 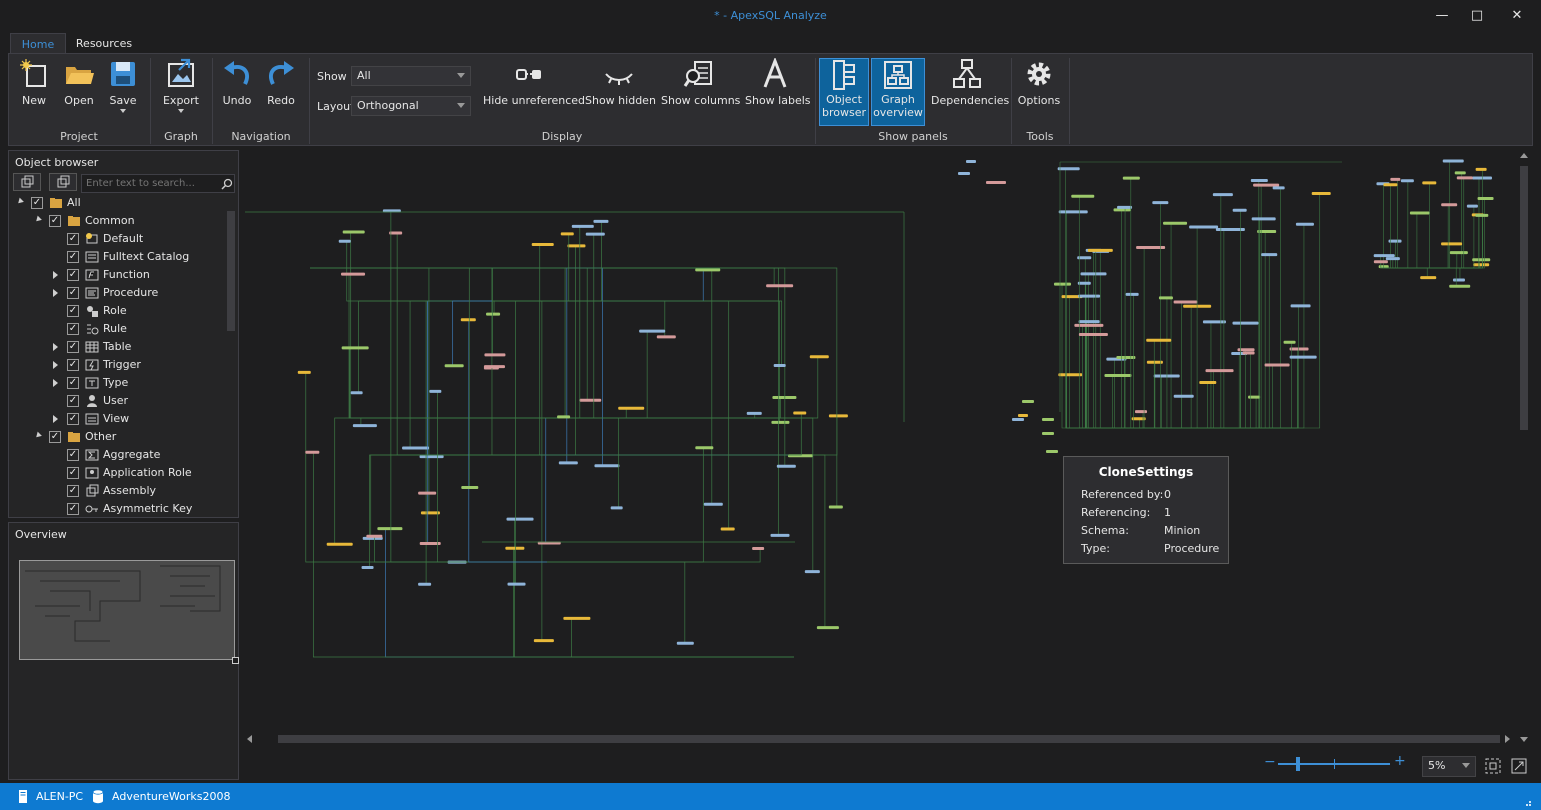 What do you see at coordinates (1335, 764) in the screenshot?
I see `zoom-slider: − +` at bounding box center [1335, 764].